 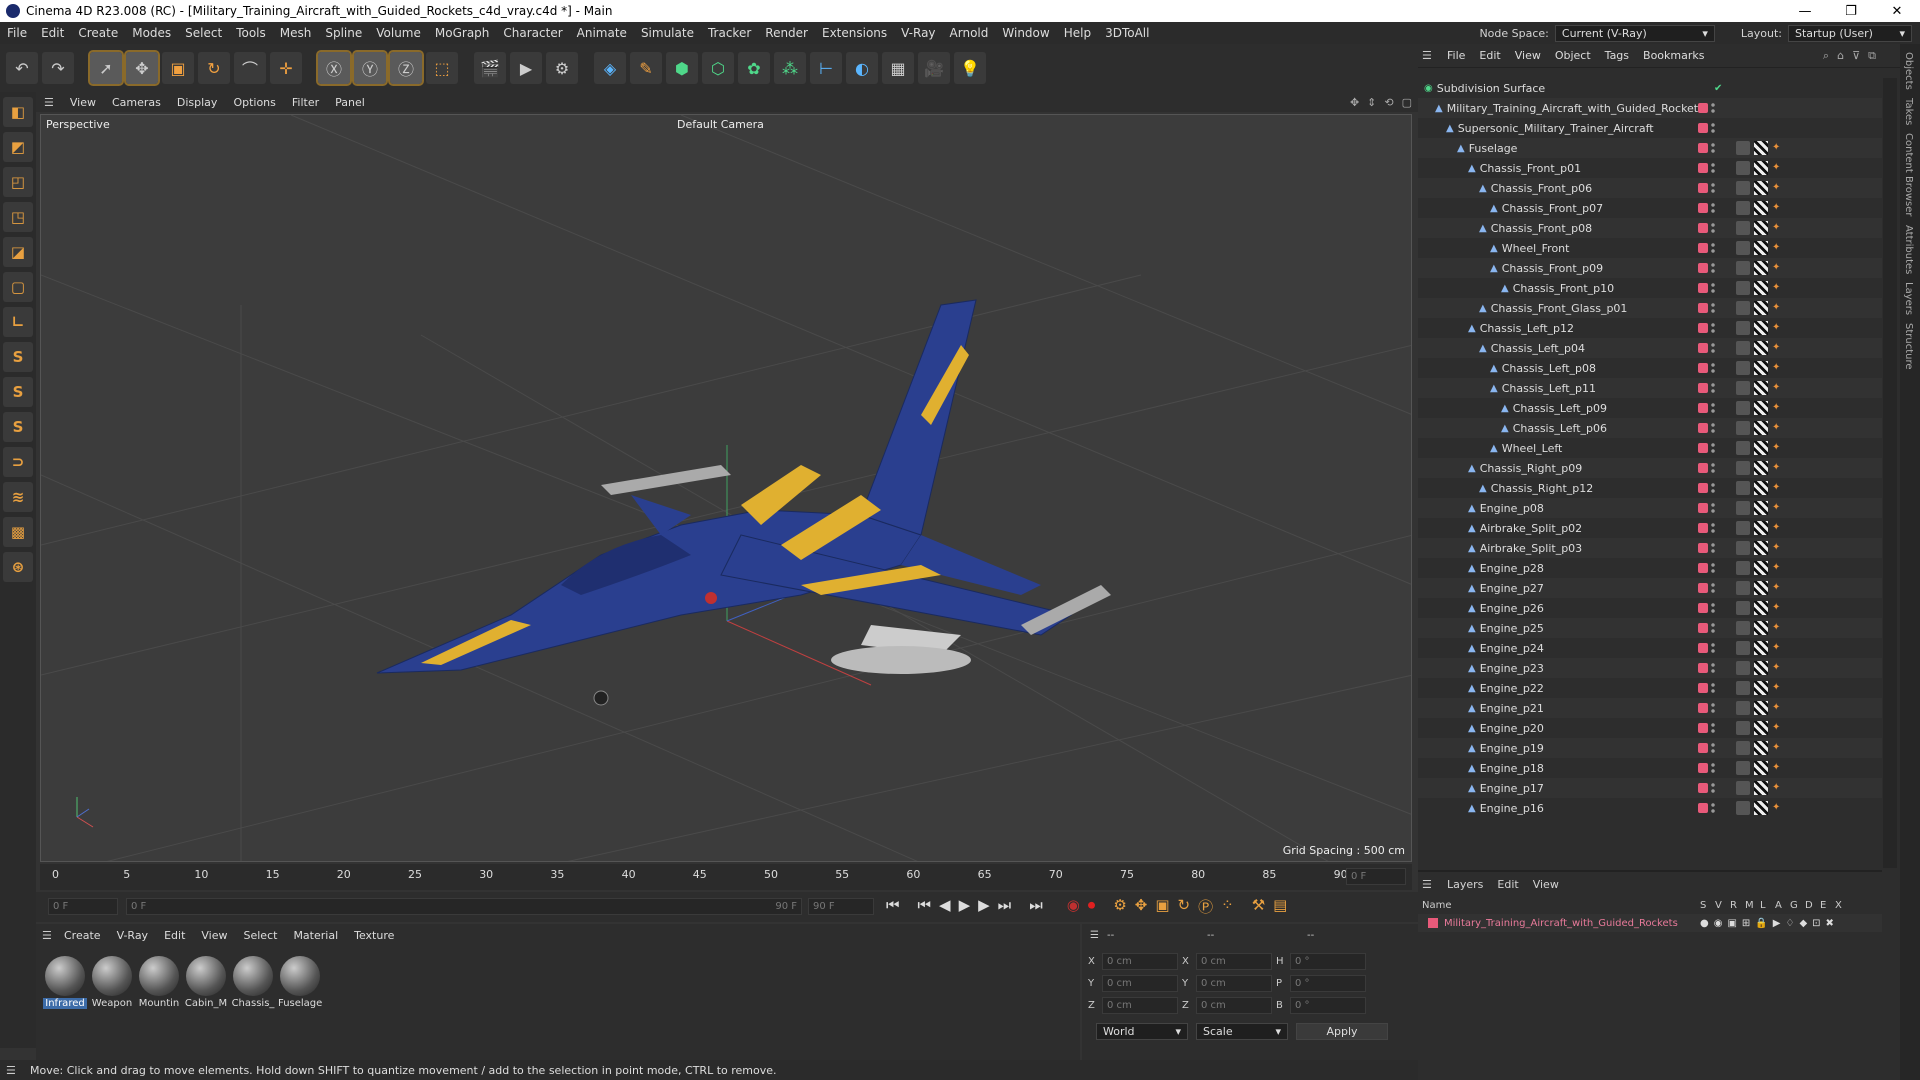 What do you see at coordinates (729, 33) in the screenshot?
I see `menu-item-tracker: Tracker` at bounding box center [729, 33].